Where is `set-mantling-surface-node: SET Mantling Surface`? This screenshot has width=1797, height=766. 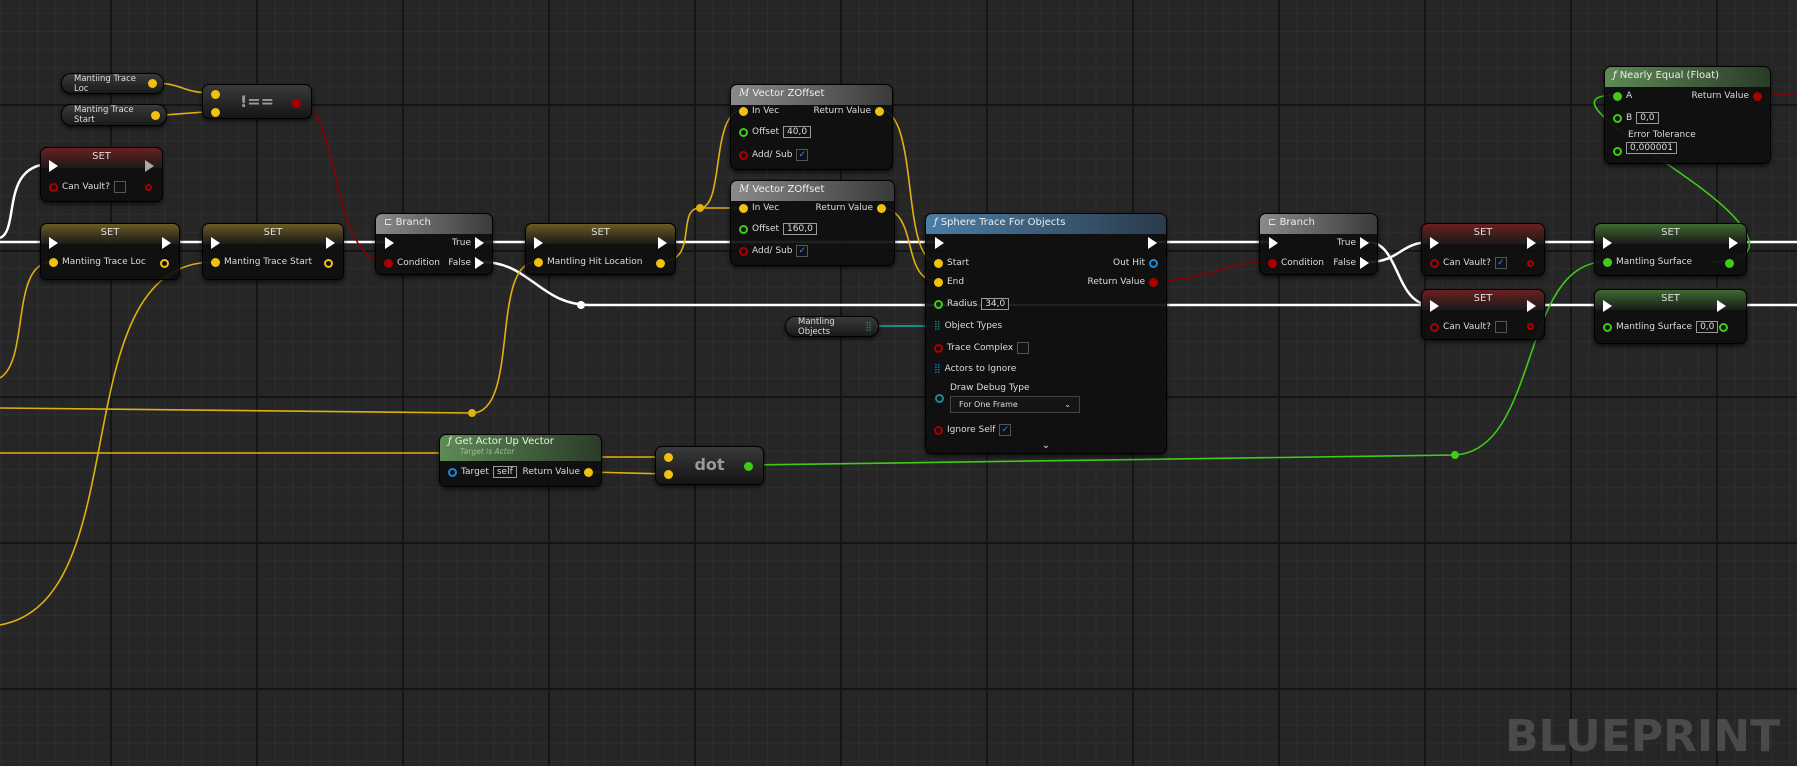 set-mantling-surface-node: SET Mantling Surface is located at coordinates (1670, 249).